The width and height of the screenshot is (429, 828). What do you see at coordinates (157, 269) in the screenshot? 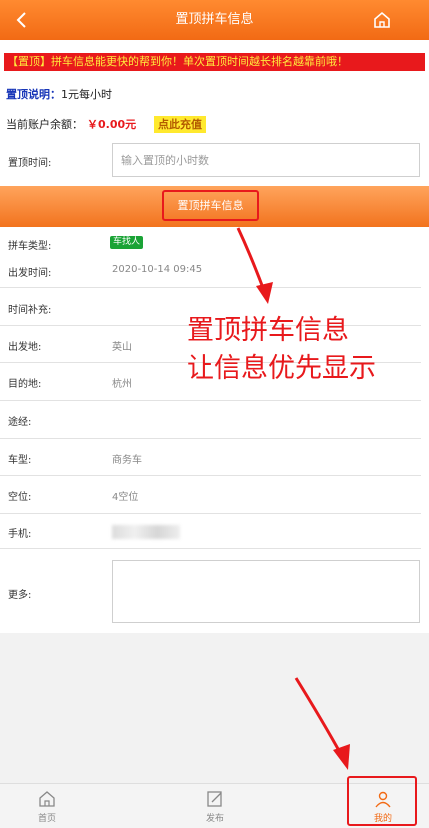
I see `detail-value: 2020-10-14 09:45` at bounding box center [157, 269].